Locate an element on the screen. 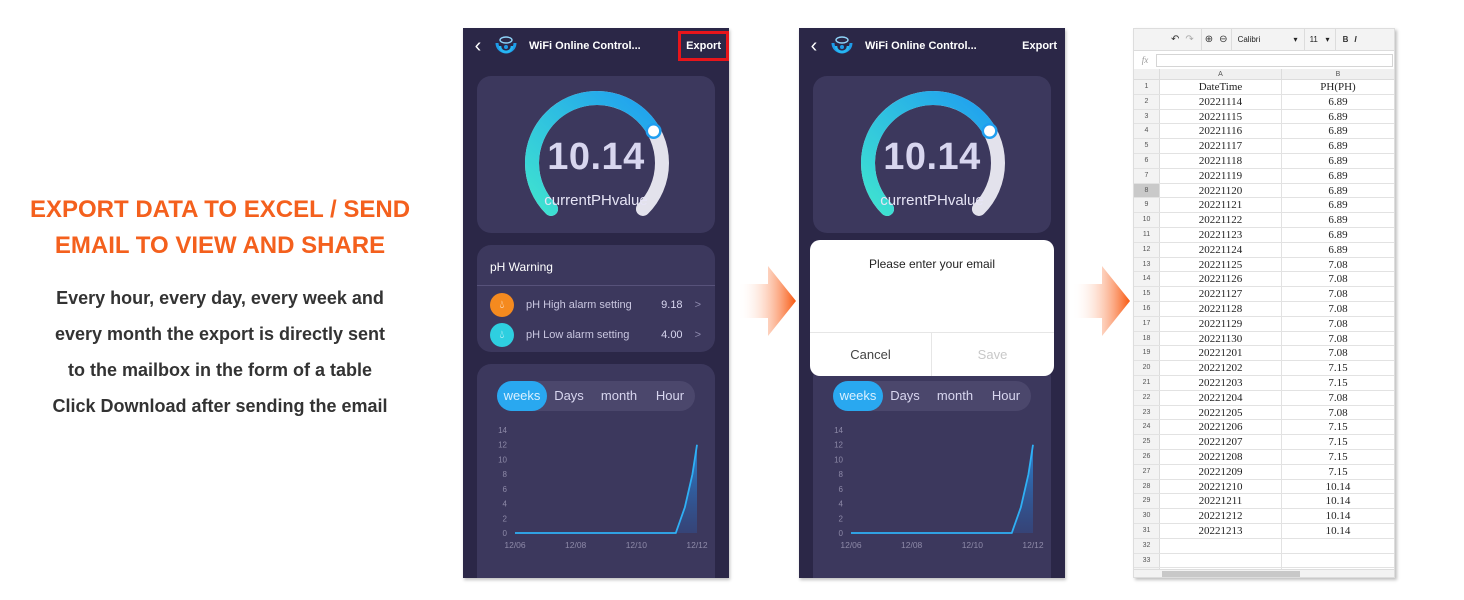  cell-b: PH(PH) is located at coordinates (1338, 87).